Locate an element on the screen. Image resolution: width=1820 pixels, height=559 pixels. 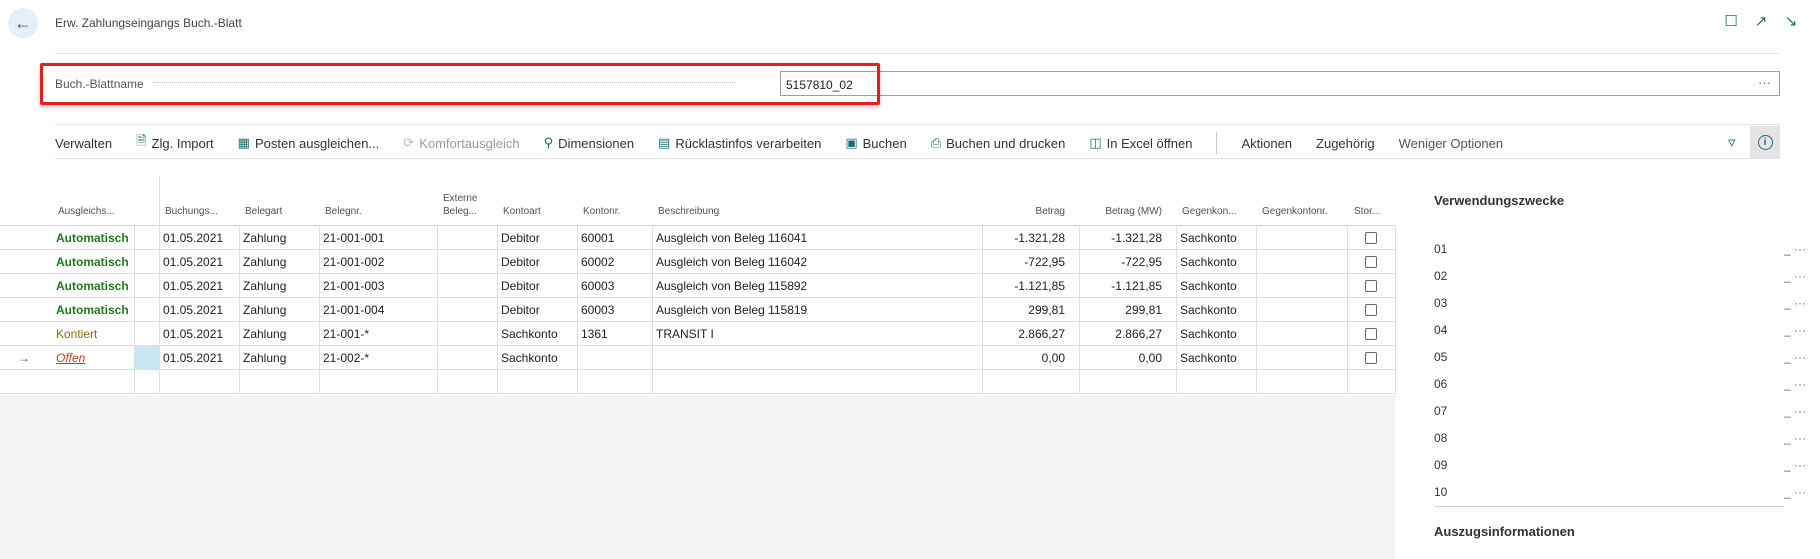
factbox-line: 05 _ ··· is located at coordinates (1624, 358).